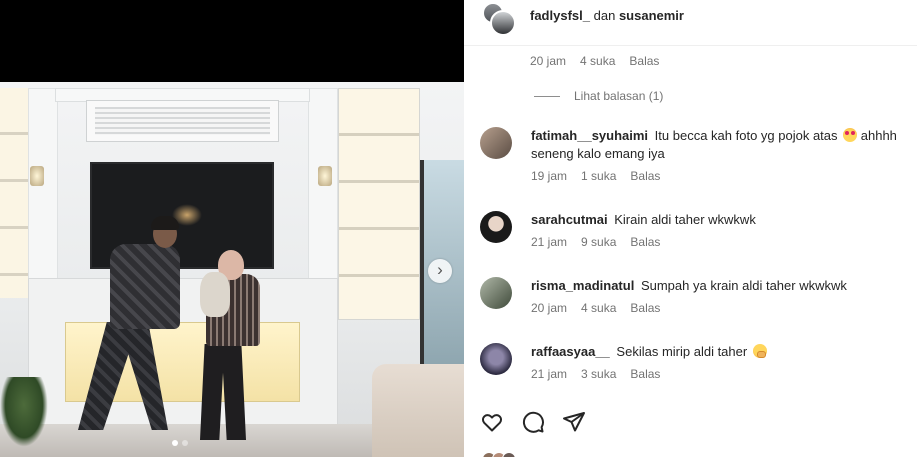 This screenshot has width=917, height=457. What do you see at coordinates (418, 410) in the screenshot?
I see `photo-sofa` at bounding box center [418, 410].